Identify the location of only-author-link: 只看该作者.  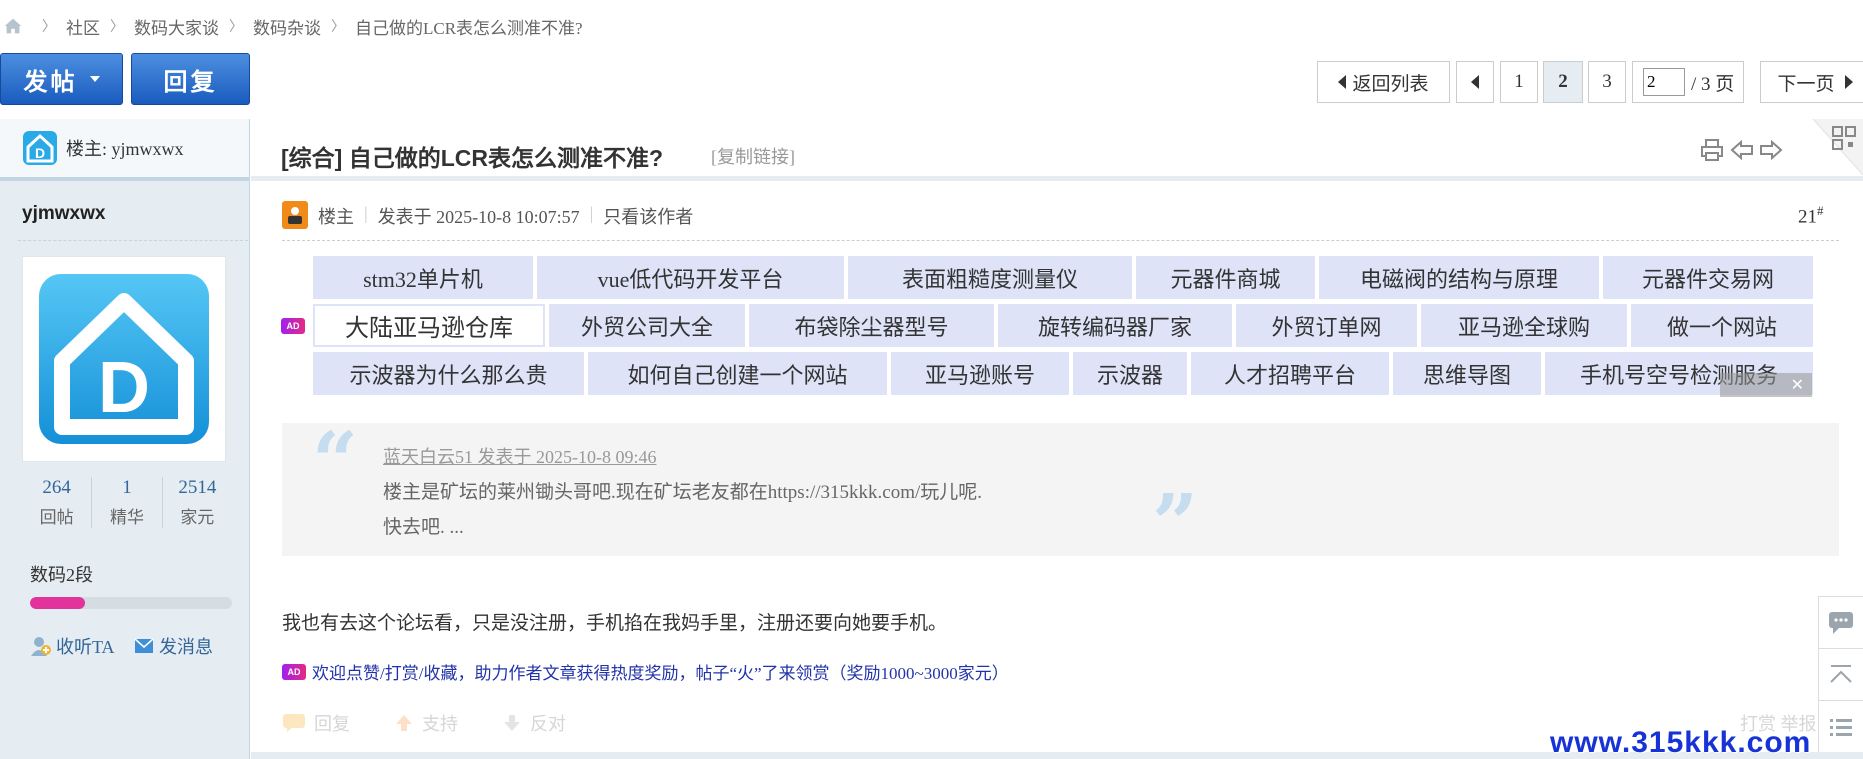
(648, 216).